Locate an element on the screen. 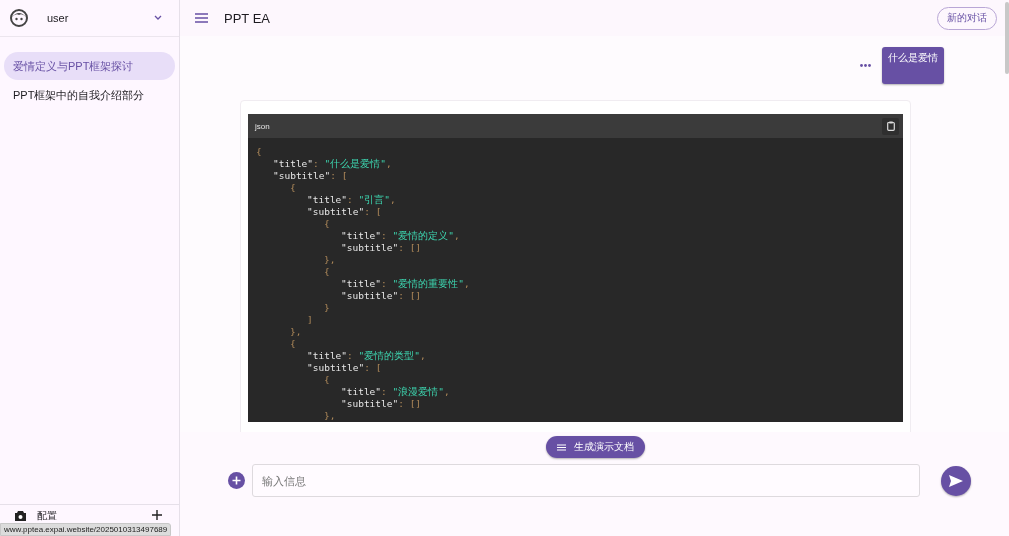 This screenshot has width=1009, height=536. menu-icon is located at coordinates (201, 18).